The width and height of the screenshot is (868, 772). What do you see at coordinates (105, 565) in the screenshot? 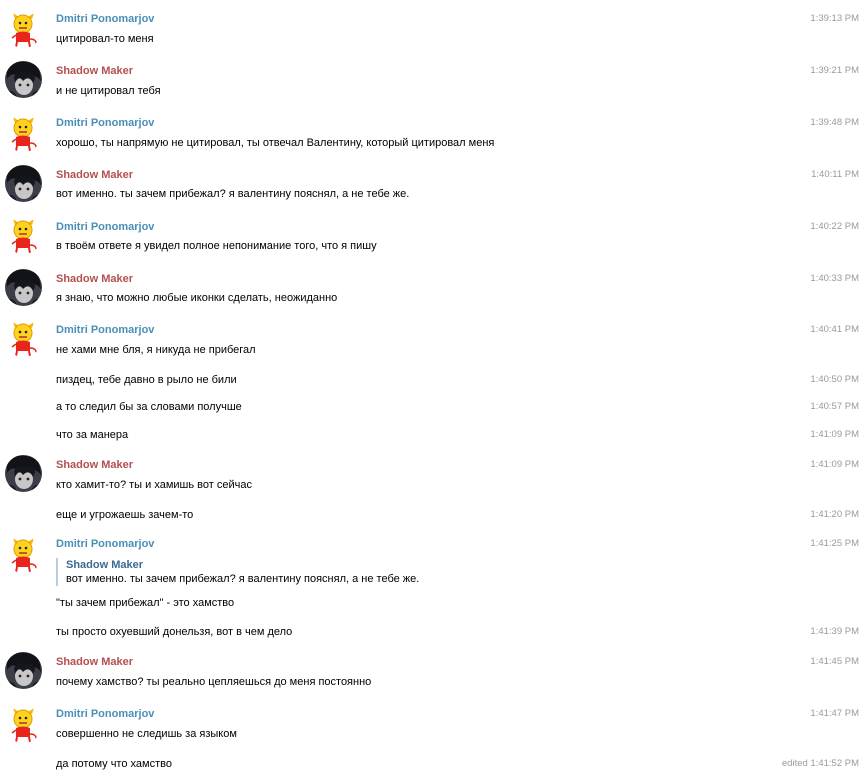
I see `quote-author: Shadow Maker` at bounding box center [105, 565].